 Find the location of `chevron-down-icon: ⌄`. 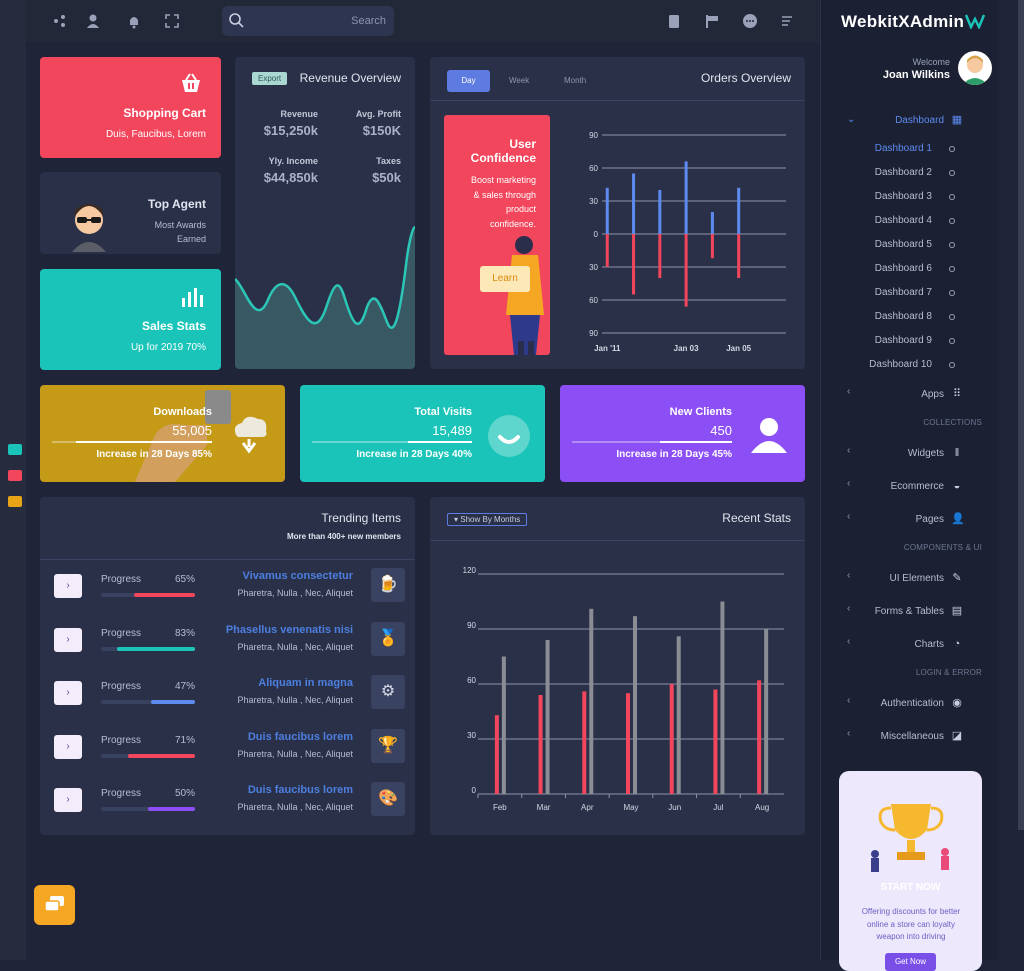

chevron-down-icon: ⌄ is located at coordinates (851, 119).